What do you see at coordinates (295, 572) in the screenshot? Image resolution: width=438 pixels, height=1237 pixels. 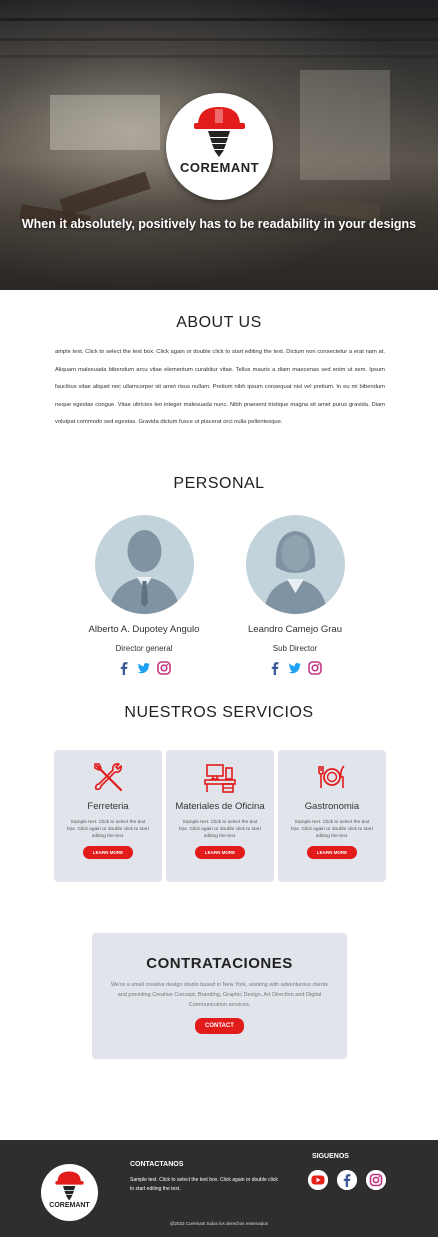 I see `female-avatar-icon` at bounding box center [295, 572].